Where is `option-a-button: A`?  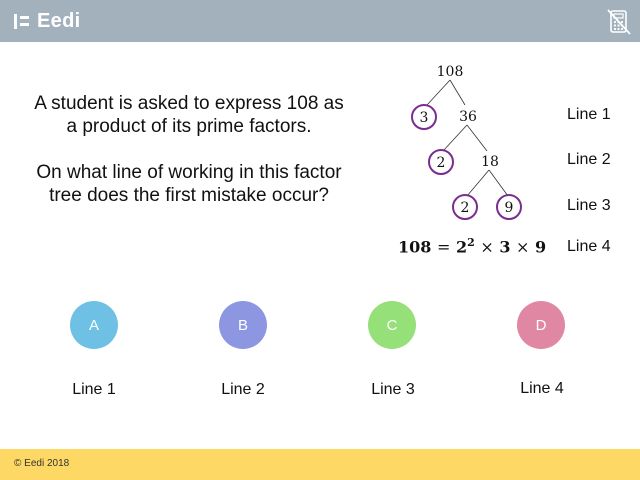 option-a-button: A is located at coordinates (94, 325).